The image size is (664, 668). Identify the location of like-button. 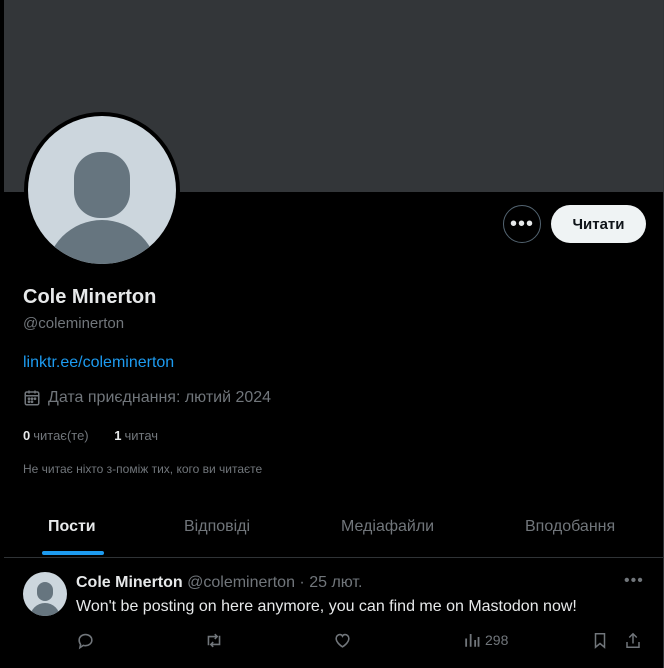
(342, 640).